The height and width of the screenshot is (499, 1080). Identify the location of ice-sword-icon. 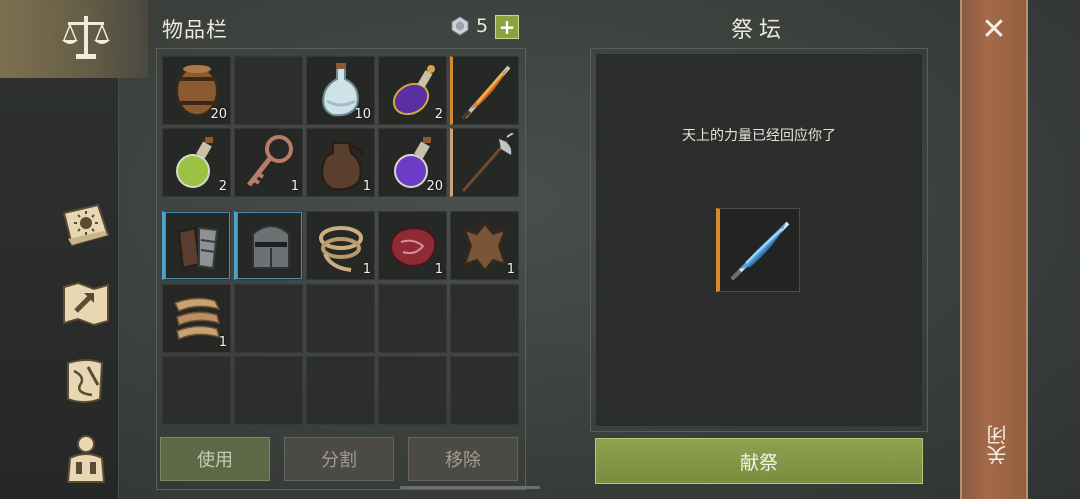
(760, 251).